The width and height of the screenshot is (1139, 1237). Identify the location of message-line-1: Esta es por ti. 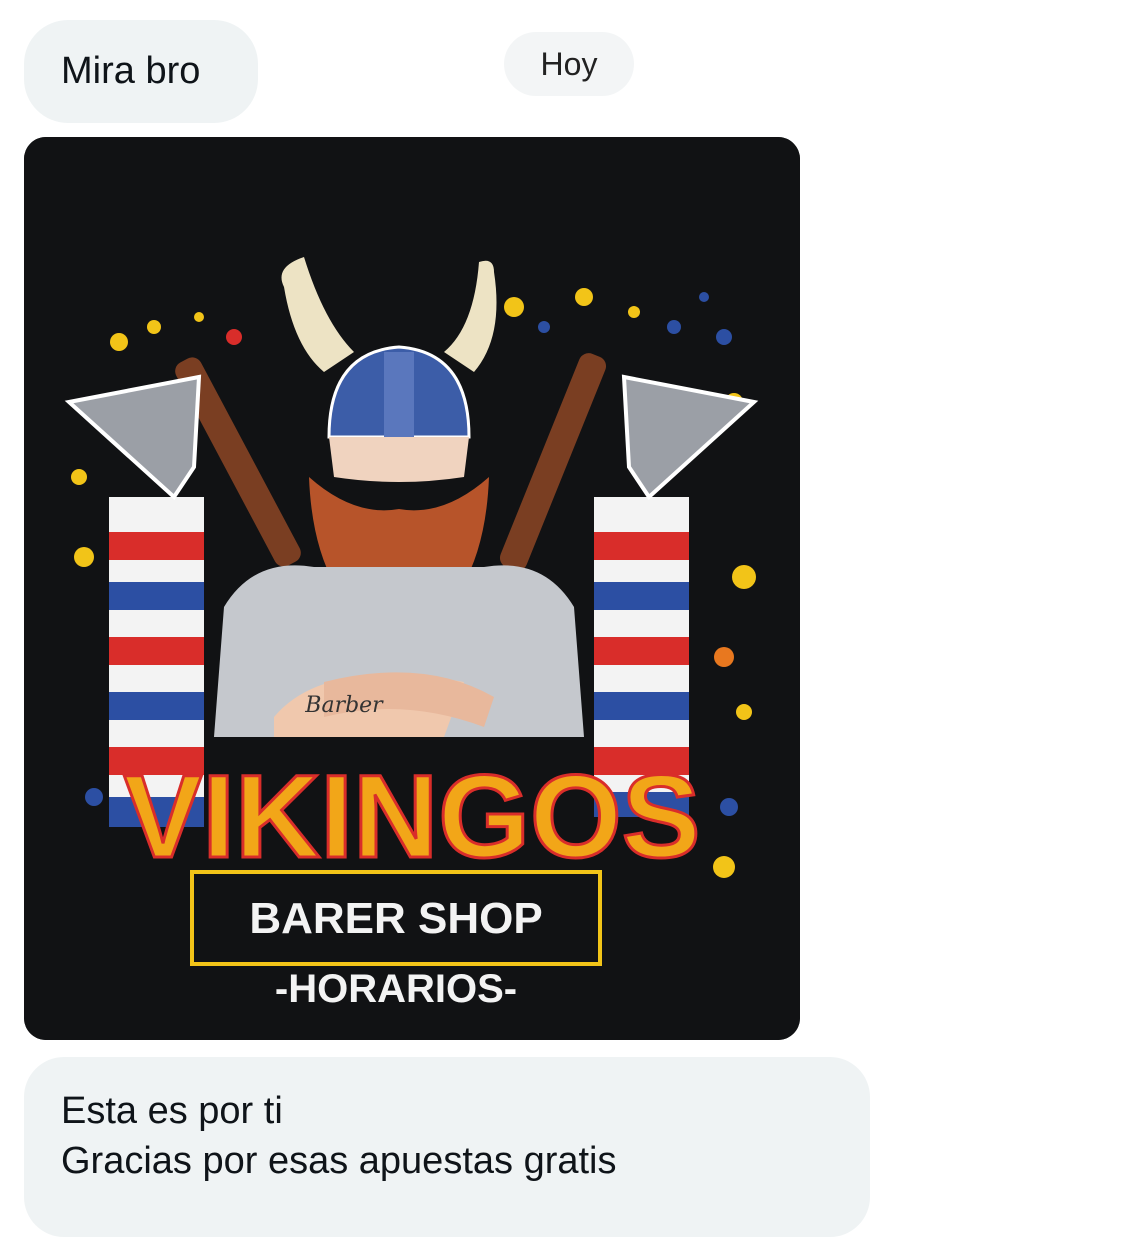
(172, 1111).